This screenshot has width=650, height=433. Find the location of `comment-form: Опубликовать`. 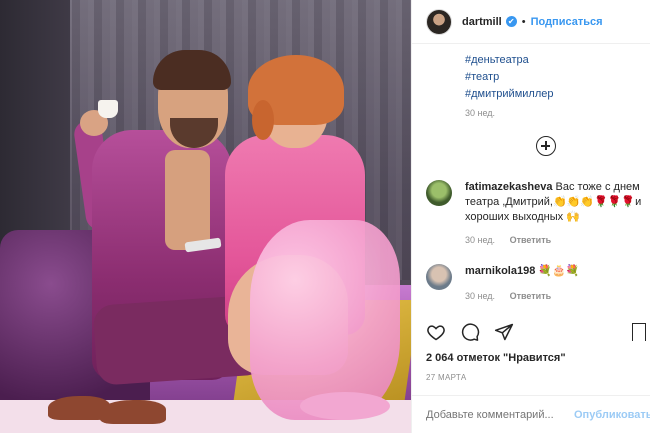

comment-form: Опубликовать is located at coordinates (531, 414).